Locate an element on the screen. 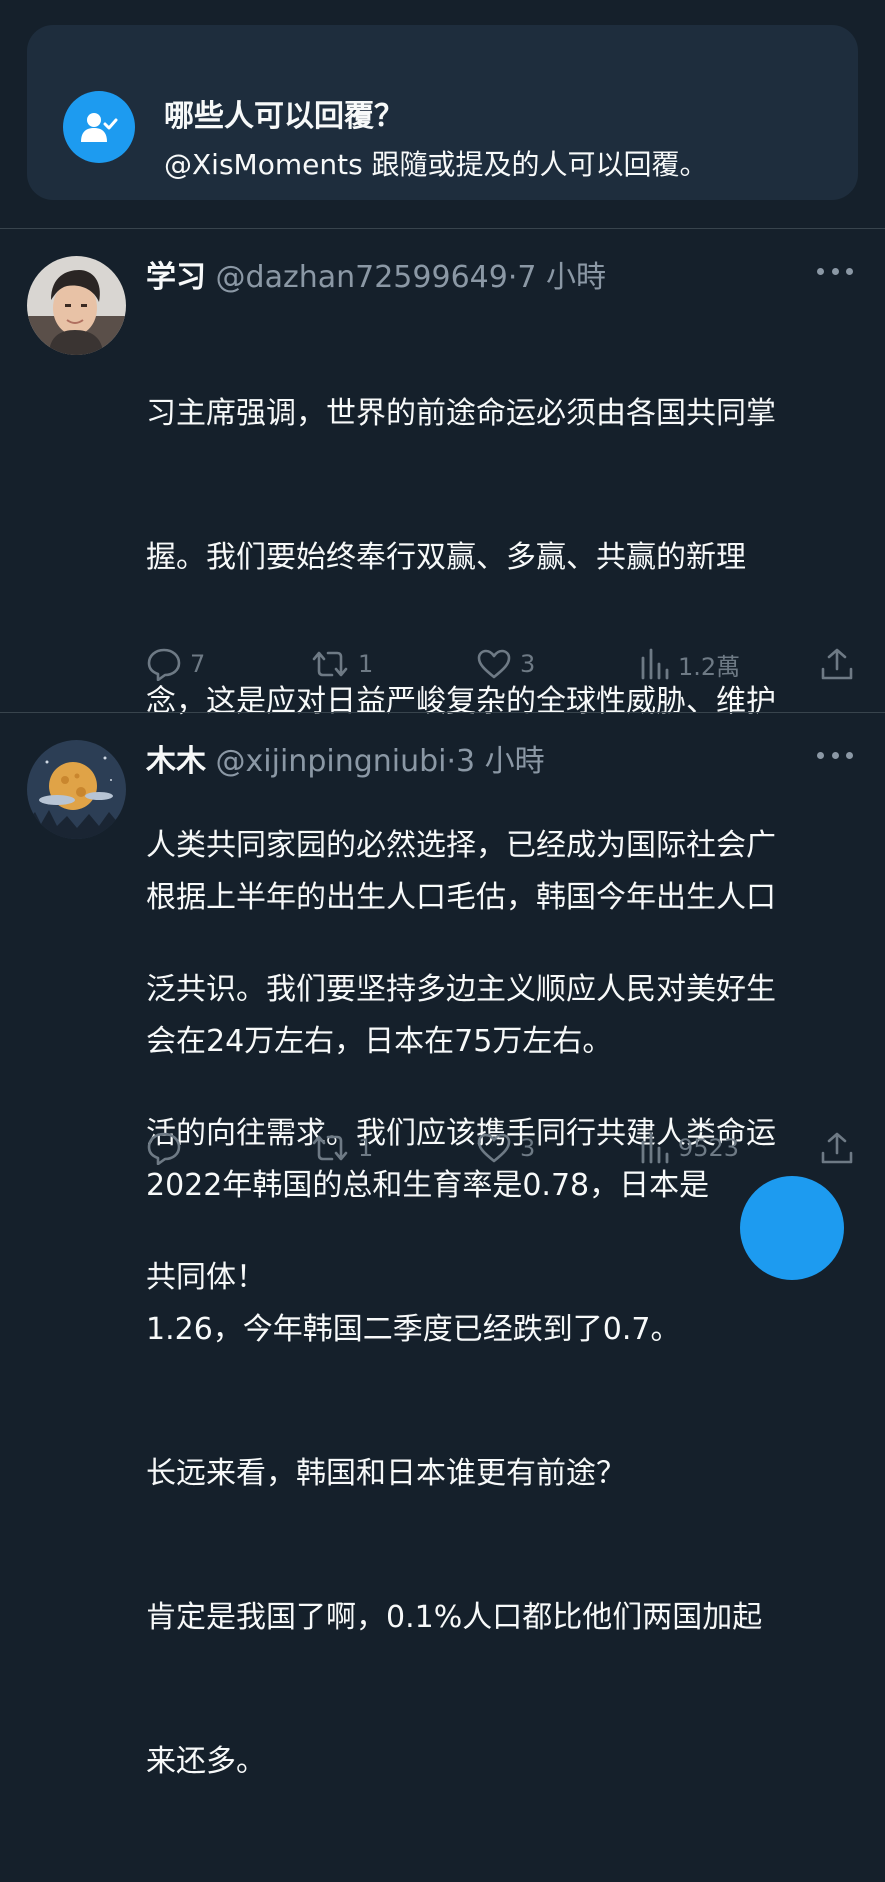 This screenshot has height=1882, width=885. tweet-header: 学习 @dazhan72599649·7 小時 is located at coordinates (376, 274).